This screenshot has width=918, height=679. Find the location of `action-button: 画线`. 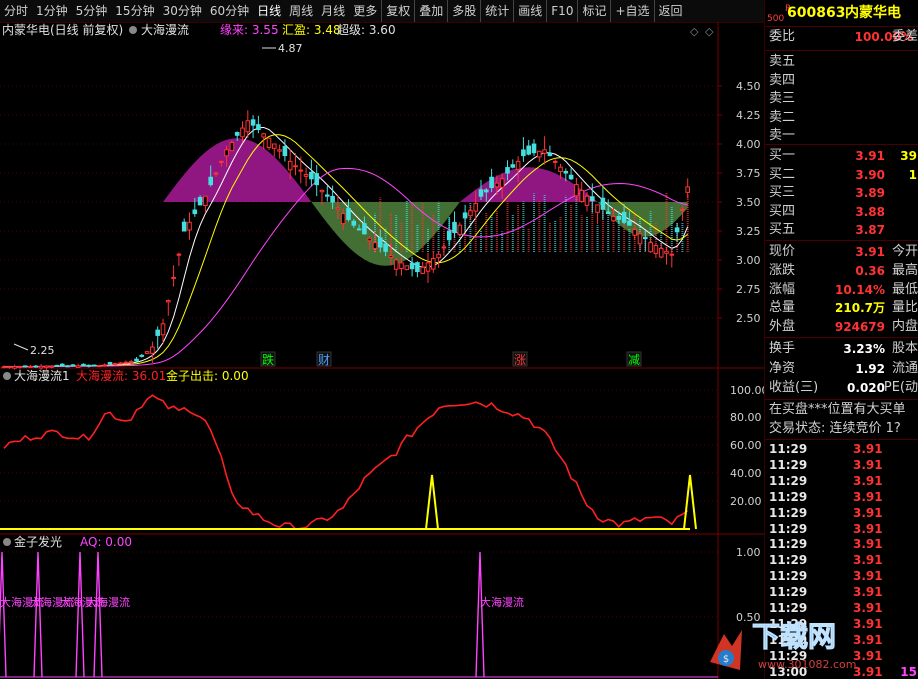

action-button: 画线 is located at coordinates (529, 11).